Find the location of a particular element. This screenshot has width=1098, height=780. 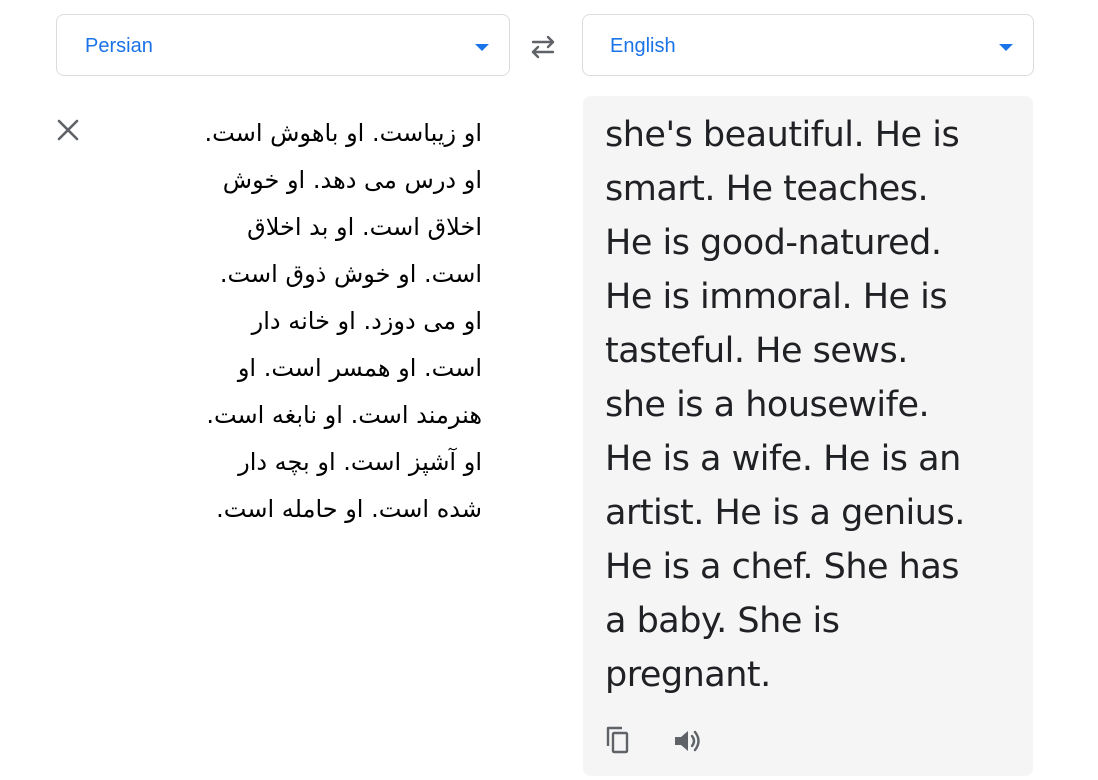

source-language-label: Persian is located at coordinates (119, 46).